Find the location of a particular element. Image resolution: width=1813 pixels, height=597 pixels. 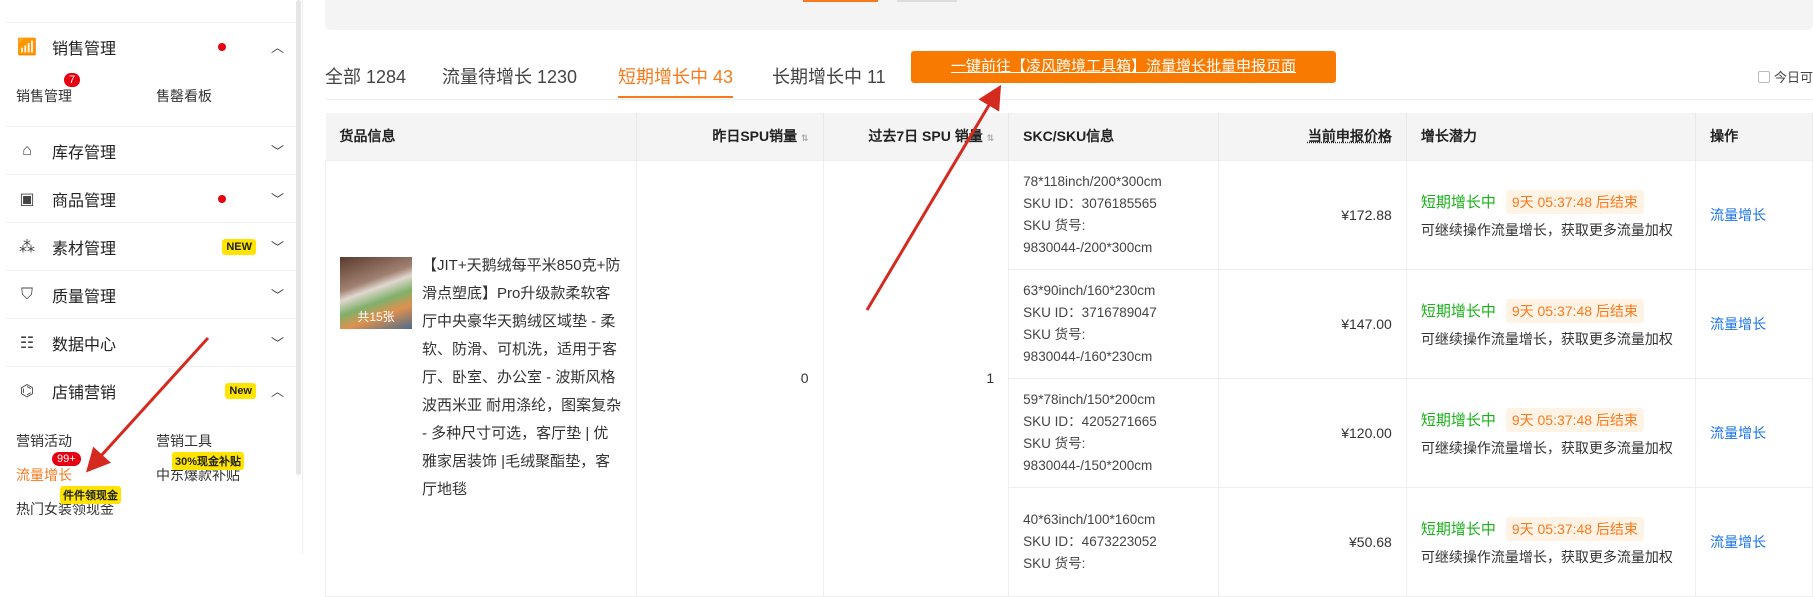

group-label: 素材管理 is located at coordinates (84, 249).